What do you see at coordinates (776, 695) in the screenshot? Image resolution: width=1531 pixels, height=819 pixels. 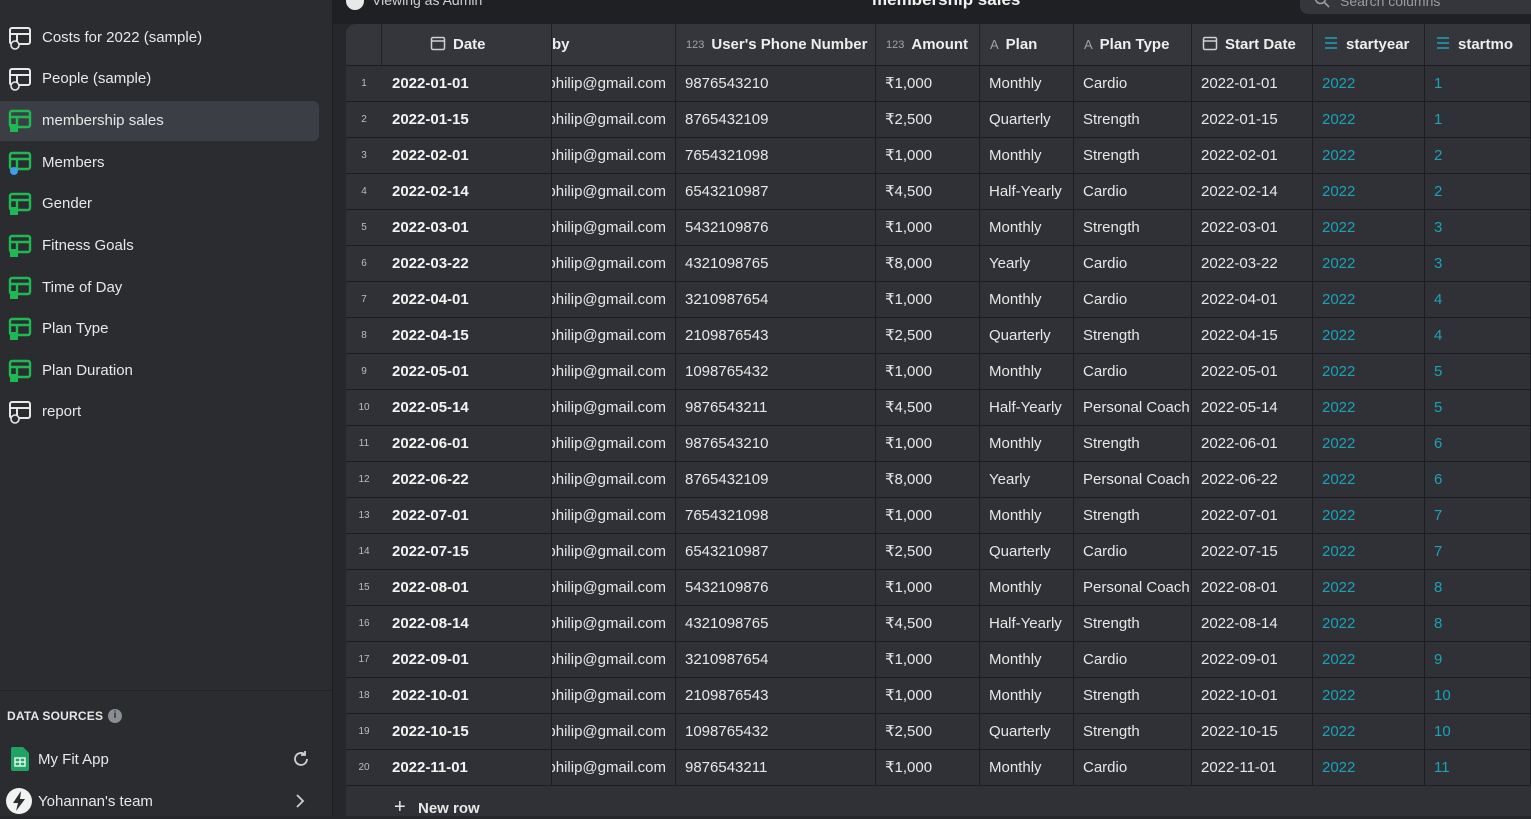 I see `cell-phone: 2109876543` at bounding box center [776, 695].